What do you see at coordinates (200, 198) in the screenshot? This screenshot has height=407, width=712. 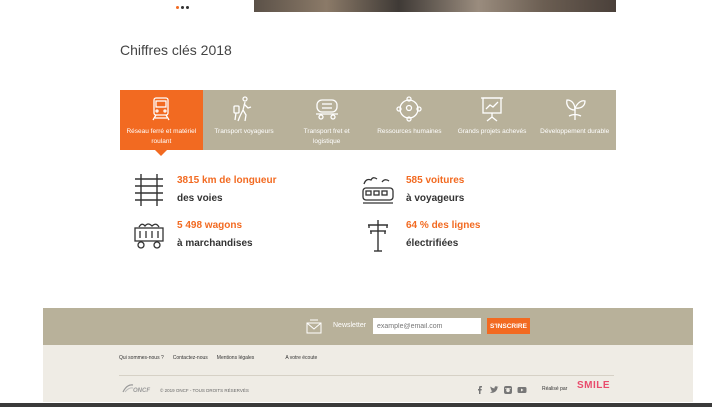 I see `stat-description: des voies` at bounding box center [200, 198].